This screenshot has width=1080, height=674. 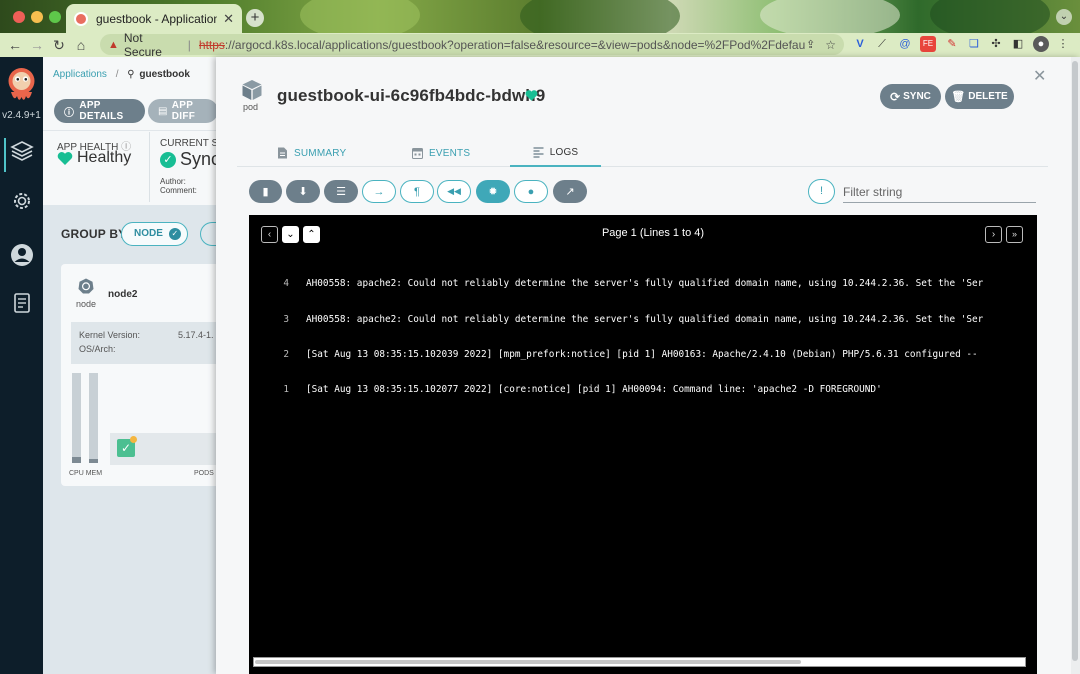 I want to click on delete-button: 🗑 DELETE, so click(x=979, y=96).